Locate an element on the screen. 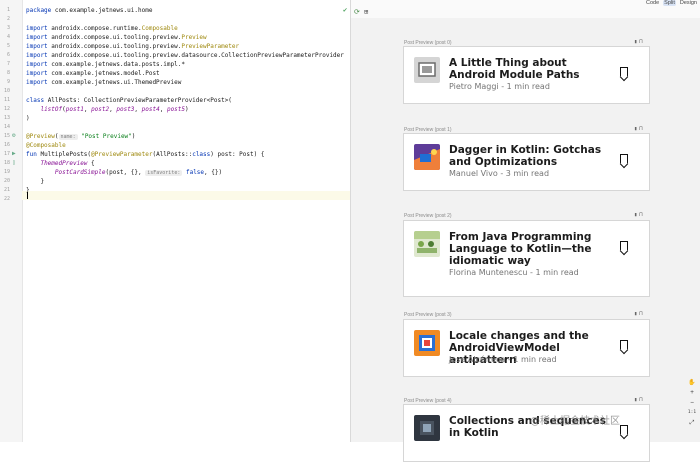  refresh-icon: ⟳ is located at coordinates (357, 12).